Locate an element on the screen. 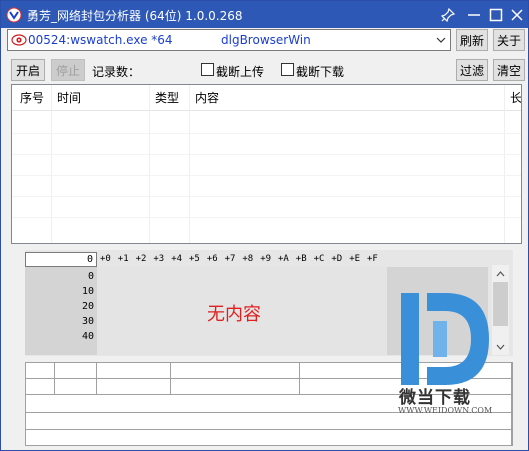 The width and height of the screenshot is (529, 451). hex-column-header: +1 is located at coordinates (123, 259).